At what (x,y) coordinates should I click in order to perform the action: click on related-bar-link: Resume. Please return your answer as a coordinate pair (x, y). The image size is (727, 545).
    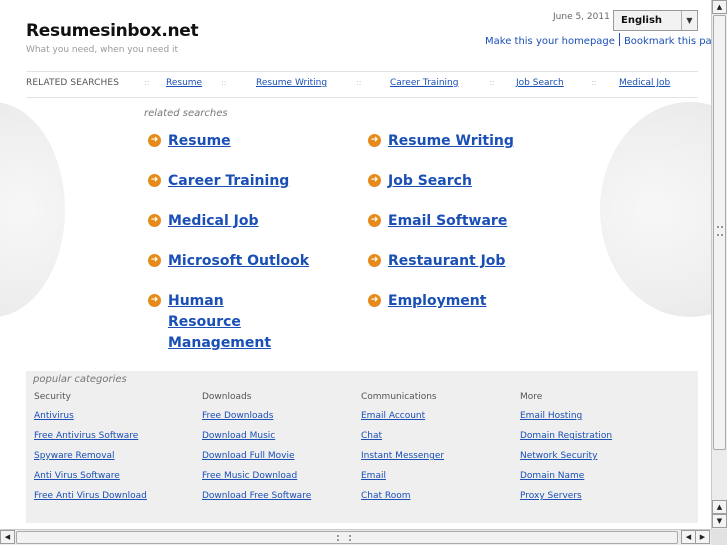
    Looking at the image, I should click on (184, 83).